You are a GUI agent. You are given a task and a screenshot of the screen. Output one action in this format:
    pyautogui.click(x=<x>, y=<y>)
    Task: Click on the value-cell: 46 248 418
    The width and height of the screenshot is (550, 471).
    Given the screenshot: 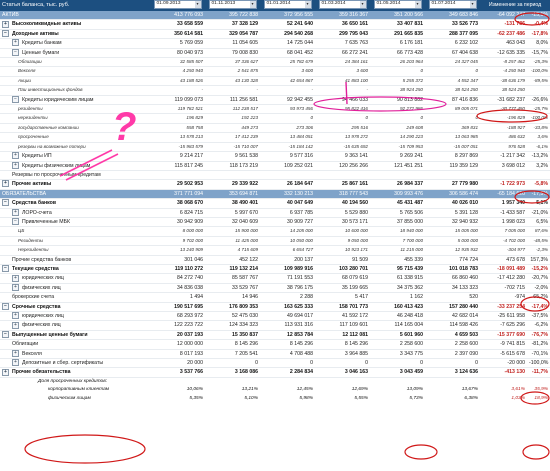 What is the action you would take?
    pyautogui.click(x=397, y=316)
    